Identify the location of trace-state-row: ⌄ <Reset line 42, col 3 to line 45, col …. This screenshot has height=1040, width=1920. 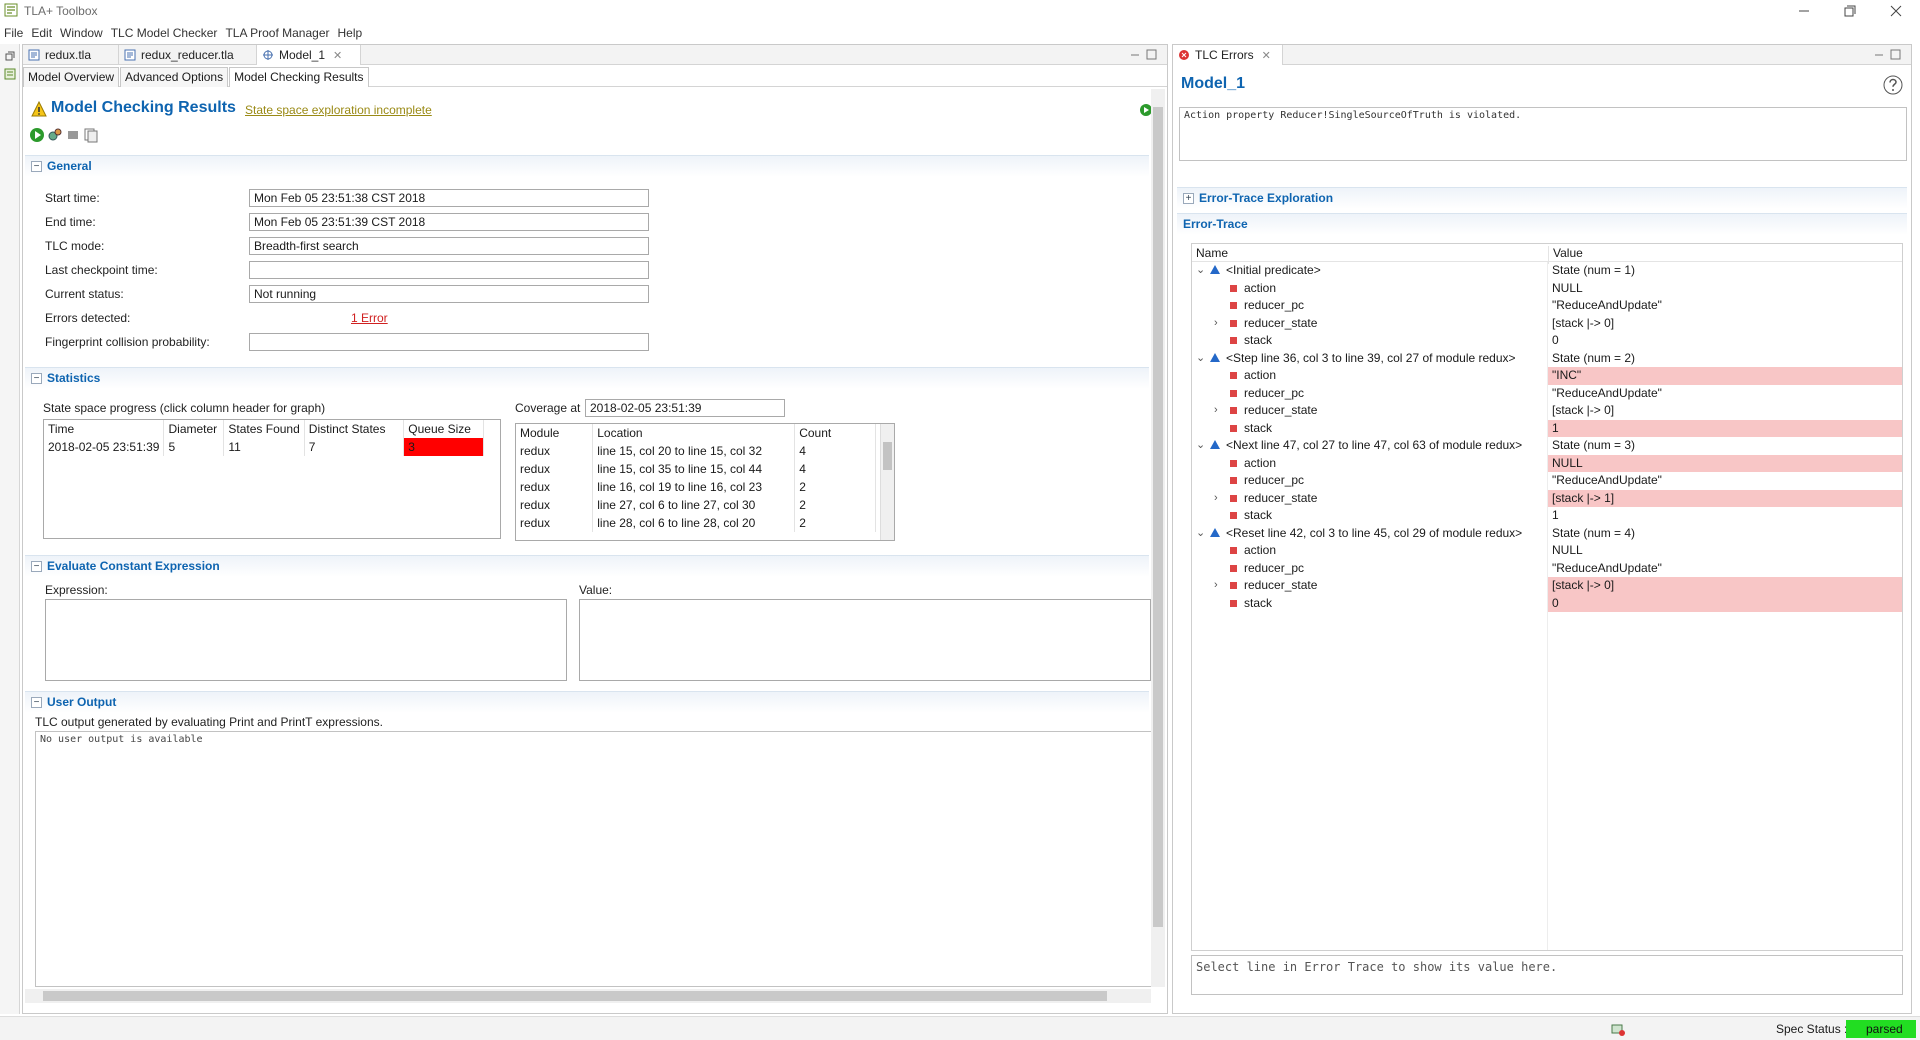
(1547, 534).